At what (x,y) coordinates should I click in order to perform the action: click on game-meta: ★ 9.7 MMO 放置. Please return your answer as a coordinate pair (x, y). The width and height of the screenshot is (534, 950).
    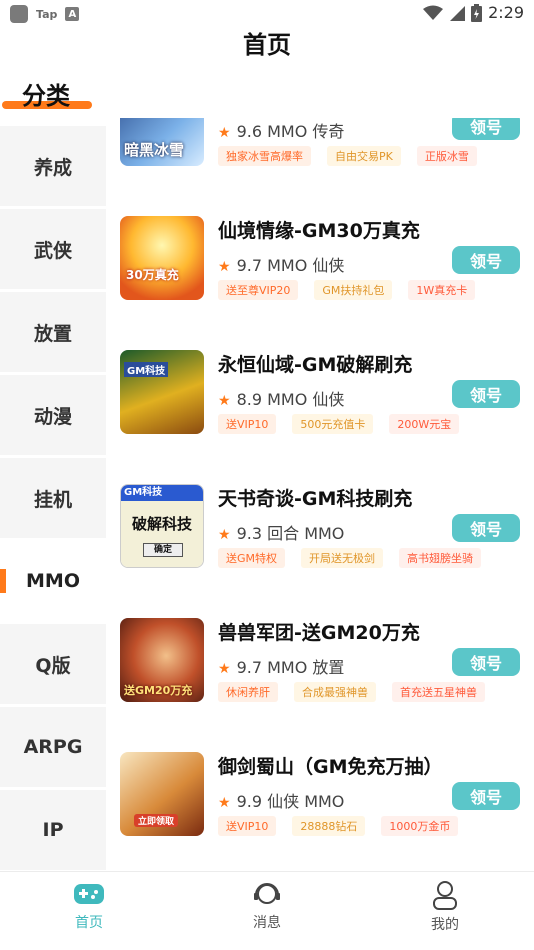
    Looking at the image, I should click on (281, 666).